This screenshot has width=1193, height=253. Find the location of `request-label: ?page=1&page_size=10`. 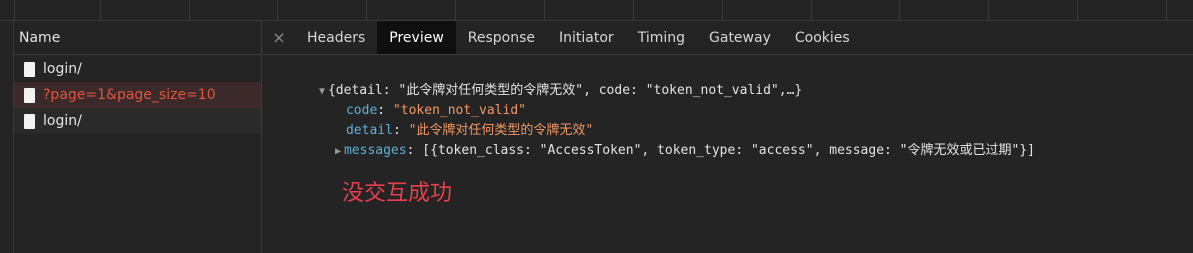

request-label: ?page=1&page_size=10 is located at coordinates (129, 95).